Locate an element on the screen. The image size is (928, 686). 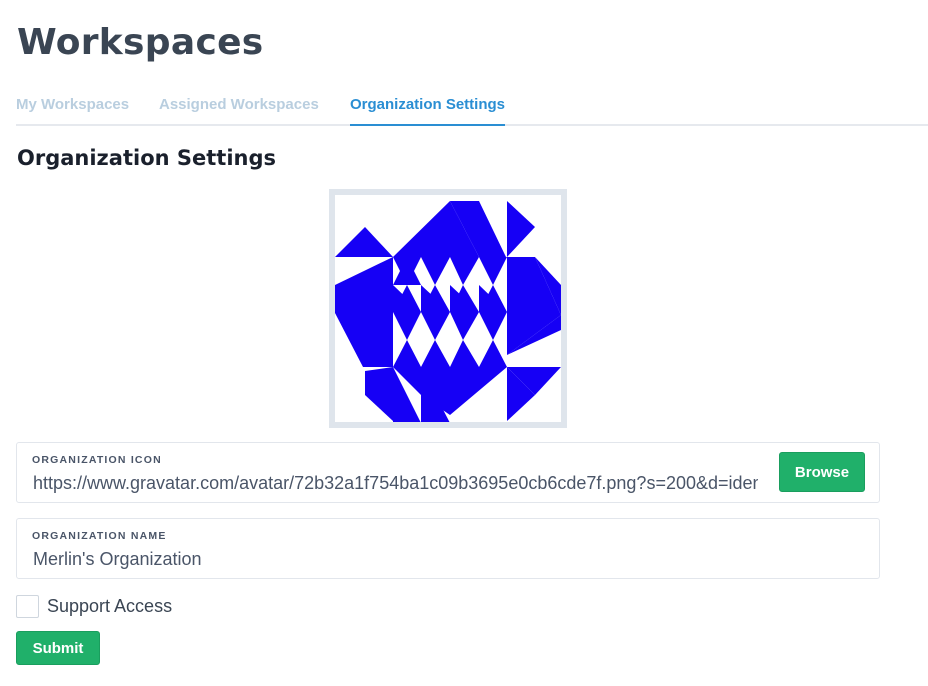
organization-icon-input is located at coordinates (395, 483).